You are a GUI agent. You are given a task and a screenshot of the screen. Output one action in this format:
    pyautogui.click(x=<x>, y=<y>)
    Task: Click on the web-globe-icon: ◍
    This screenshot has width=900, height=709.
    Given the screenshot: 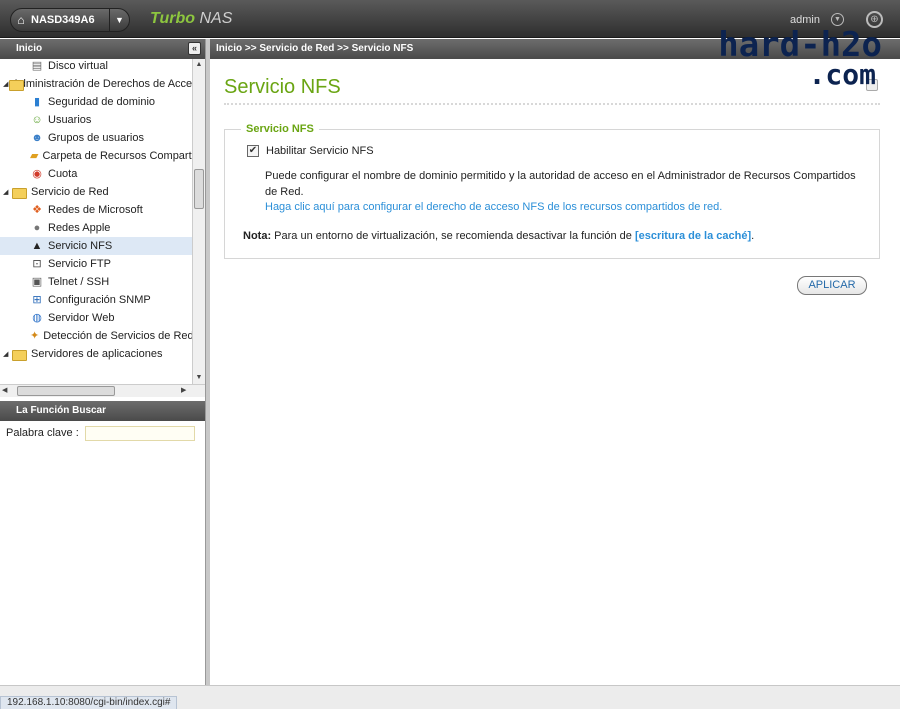 What is the action you would take?
    pyautogui.click(x=37, y=318)
    